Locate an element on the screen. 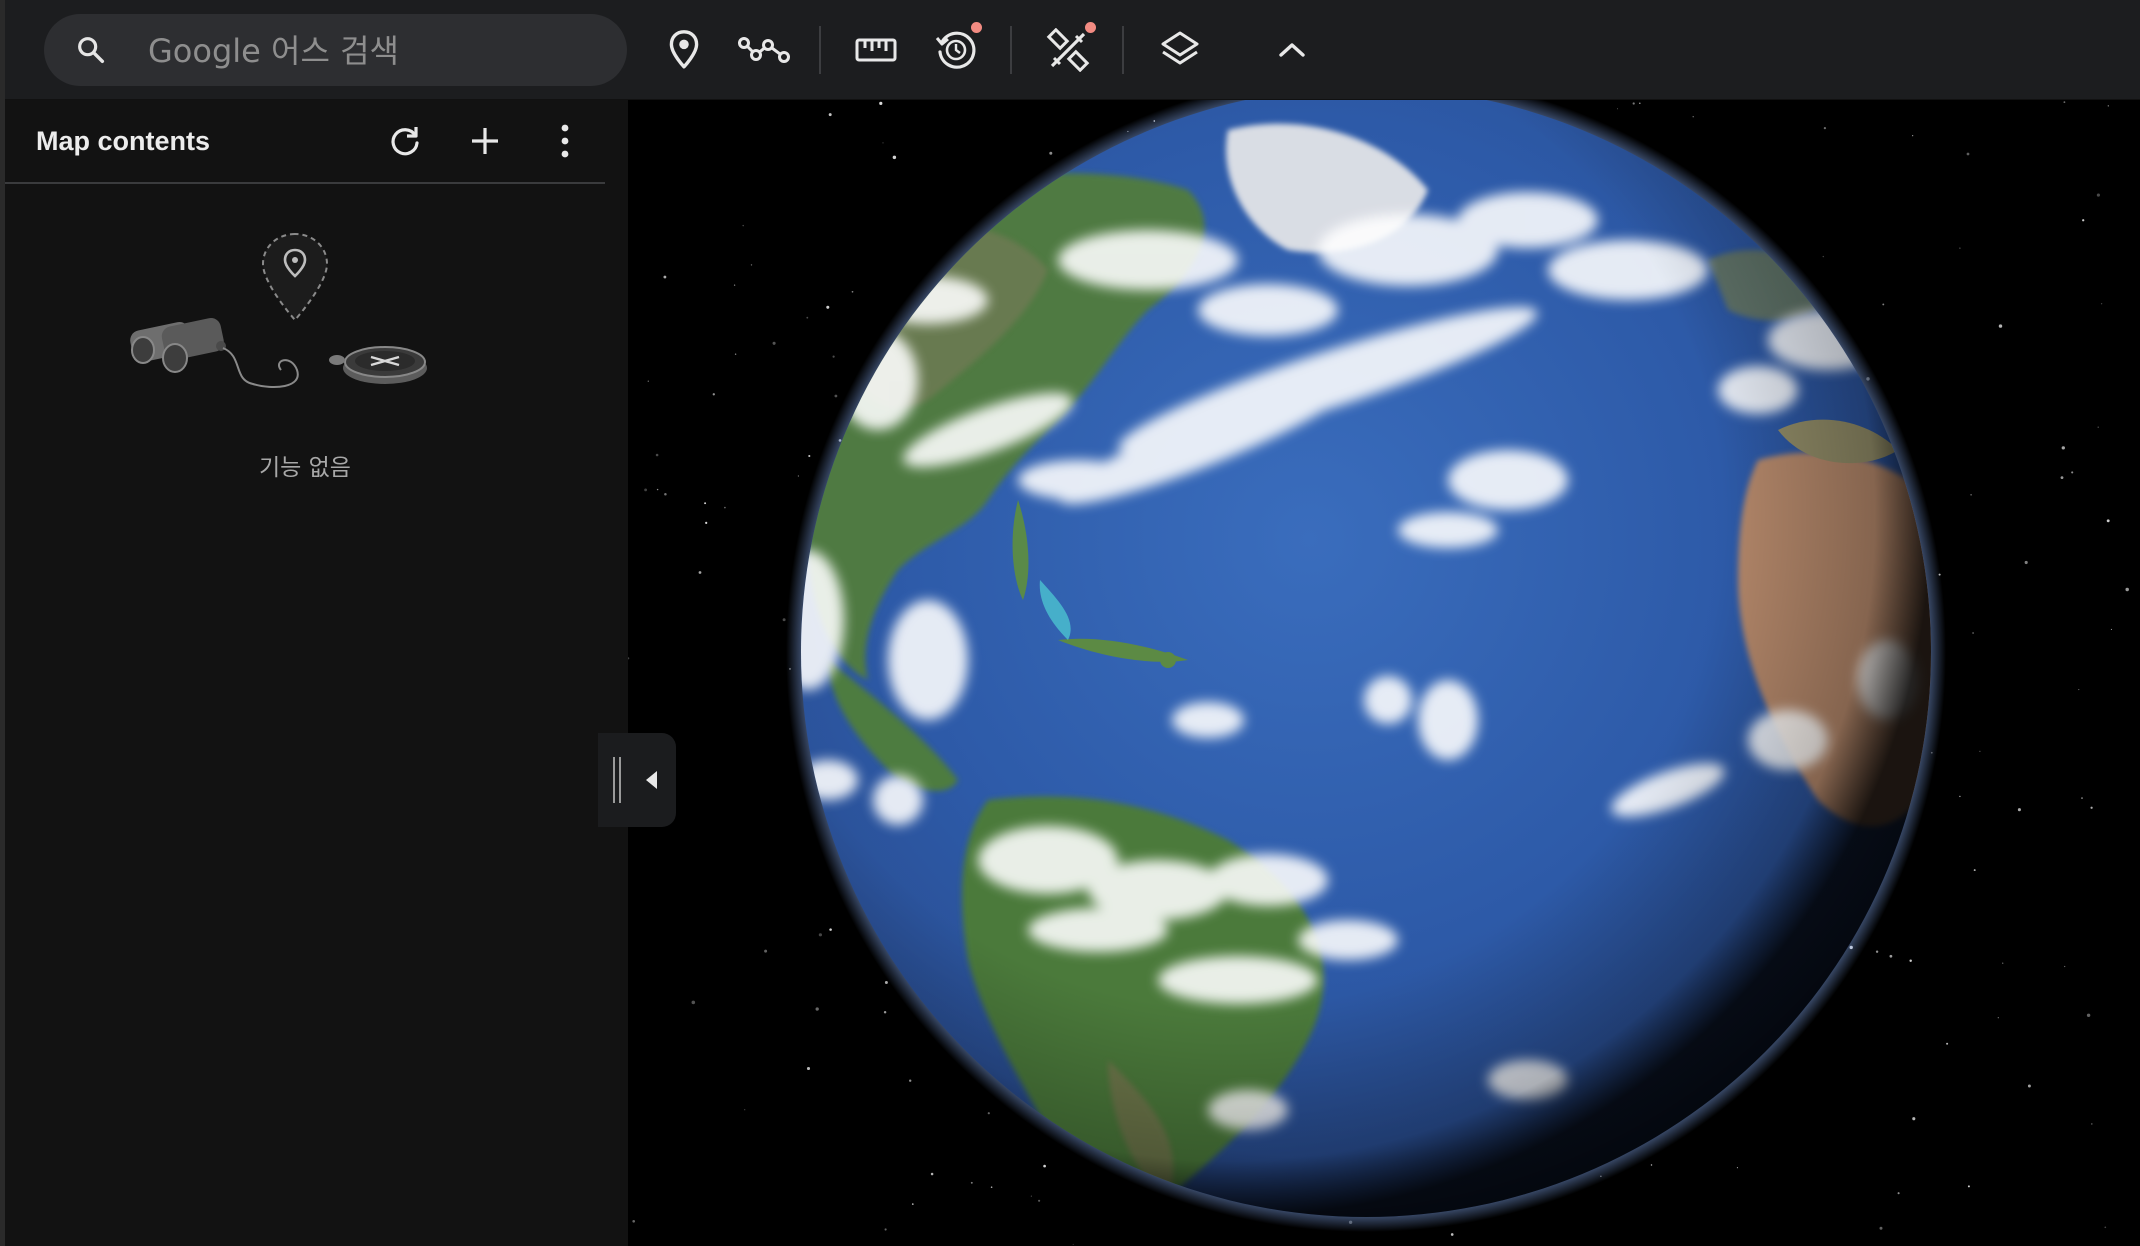 Image resolution: width=2140 pixels, height=1246 pixels. add-placemark-button is located at coordinates (684, 50).